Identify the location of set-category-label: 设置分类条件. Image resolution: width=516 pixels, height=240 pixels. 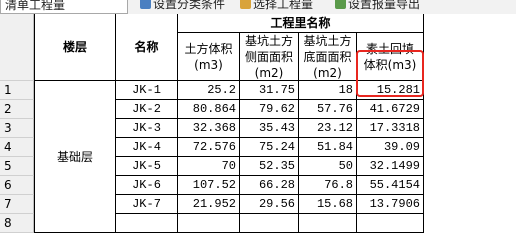
(189, 5).